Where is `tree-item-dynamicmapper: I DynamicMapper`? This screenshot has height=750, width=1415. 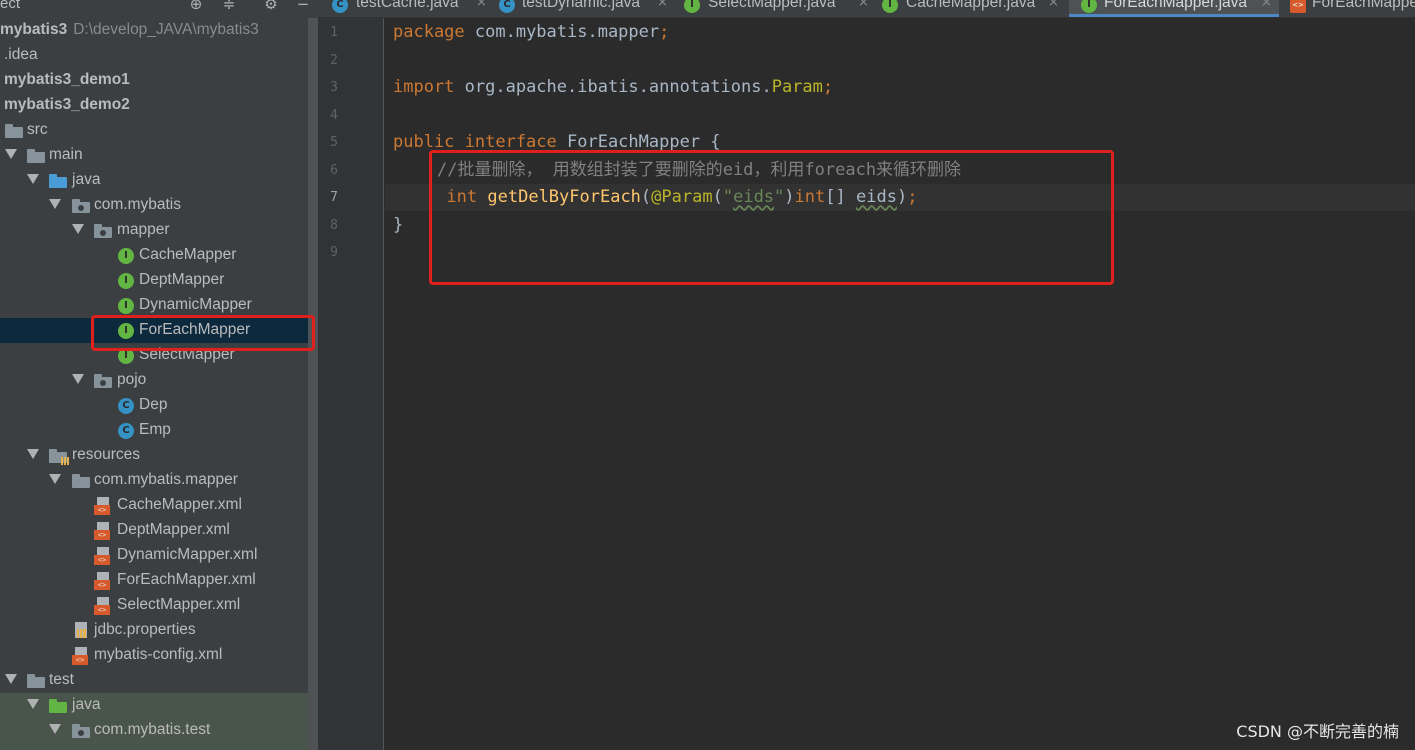
tree-item-dynamicmapper: I DynamicMapper is located at coordinates (159, 305).